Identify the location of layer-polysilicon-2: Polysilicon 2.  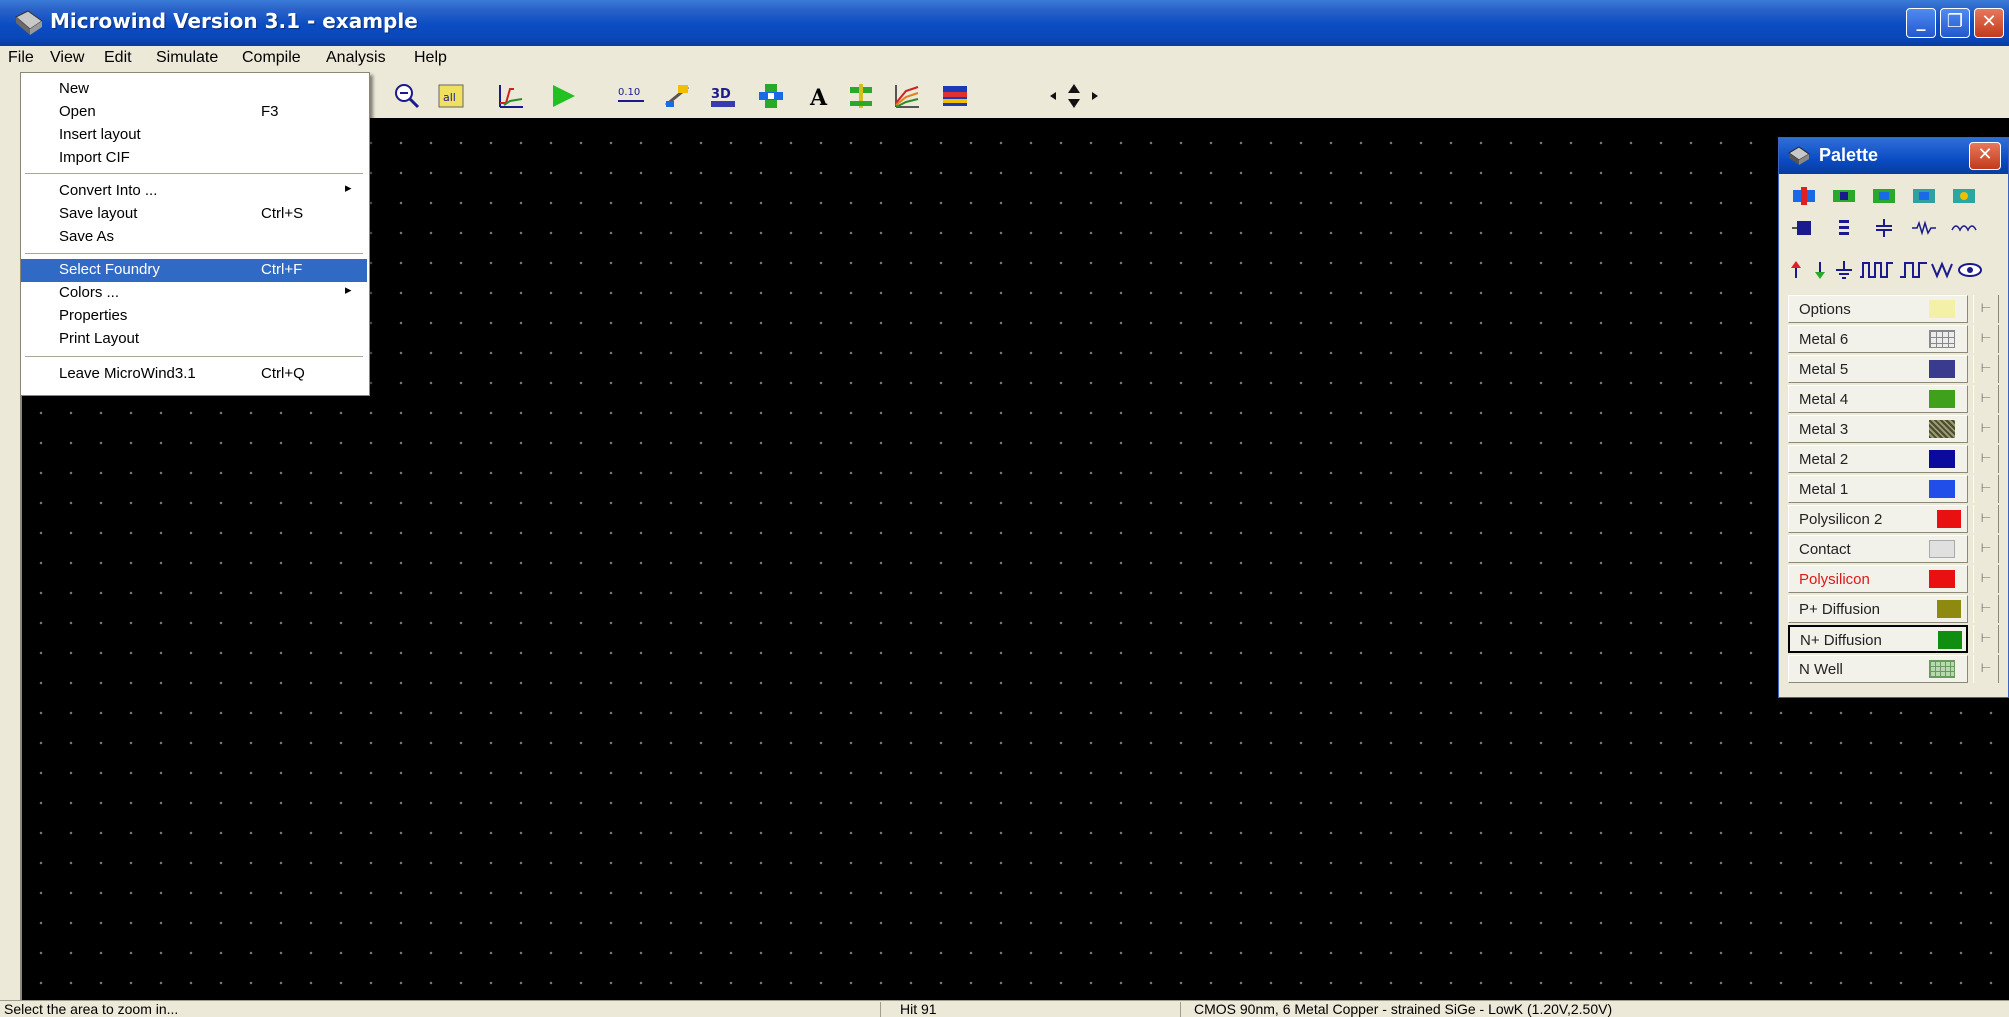
(1878, 519).